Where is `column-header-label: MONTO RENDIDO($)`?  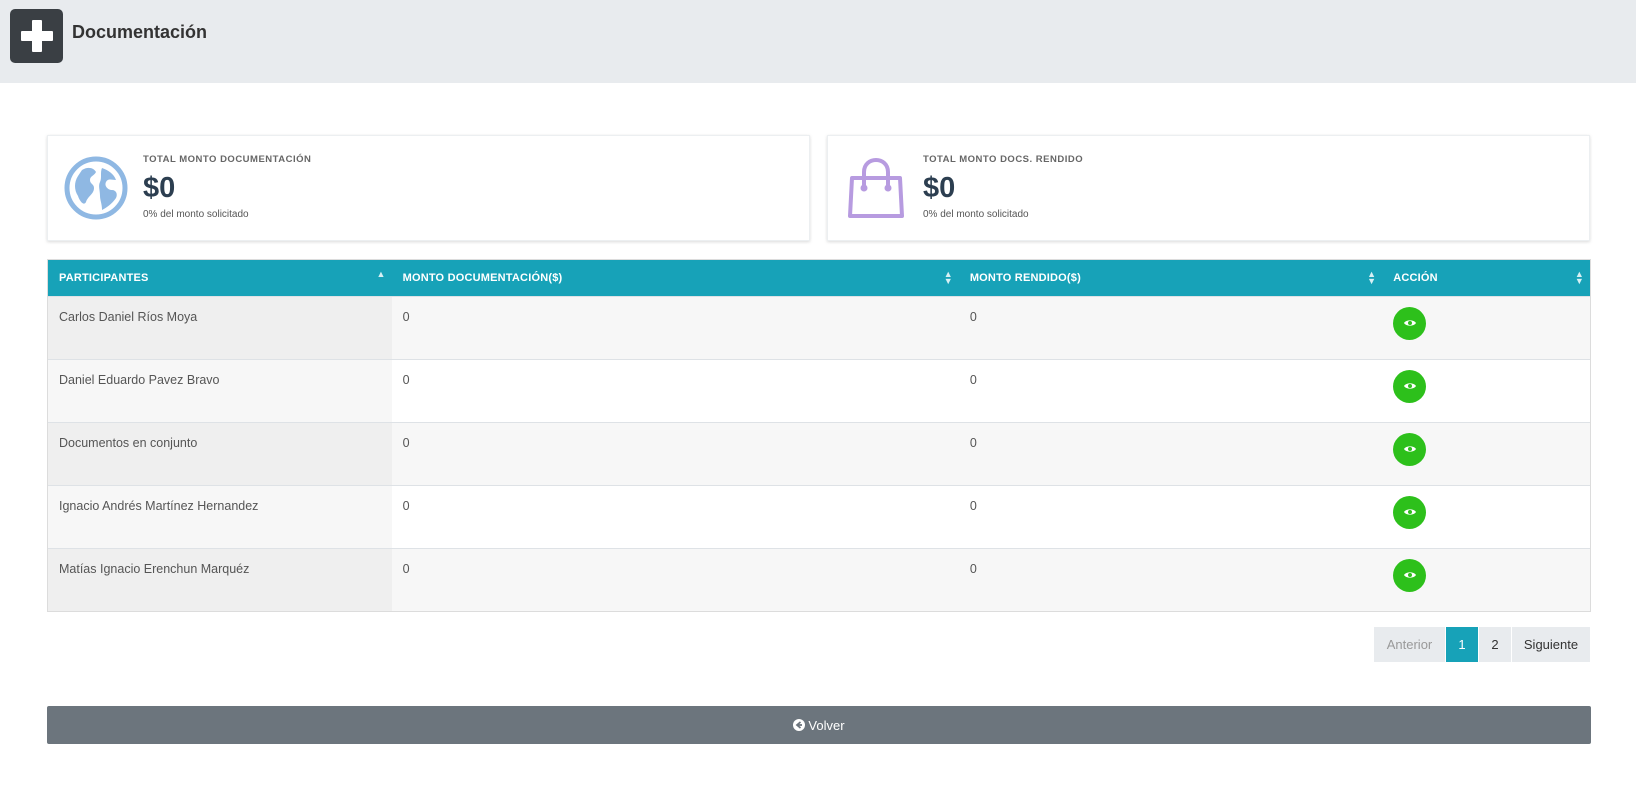 column-header-label: MONTO RENDIDO($) is located at coordinates (1025, 277).